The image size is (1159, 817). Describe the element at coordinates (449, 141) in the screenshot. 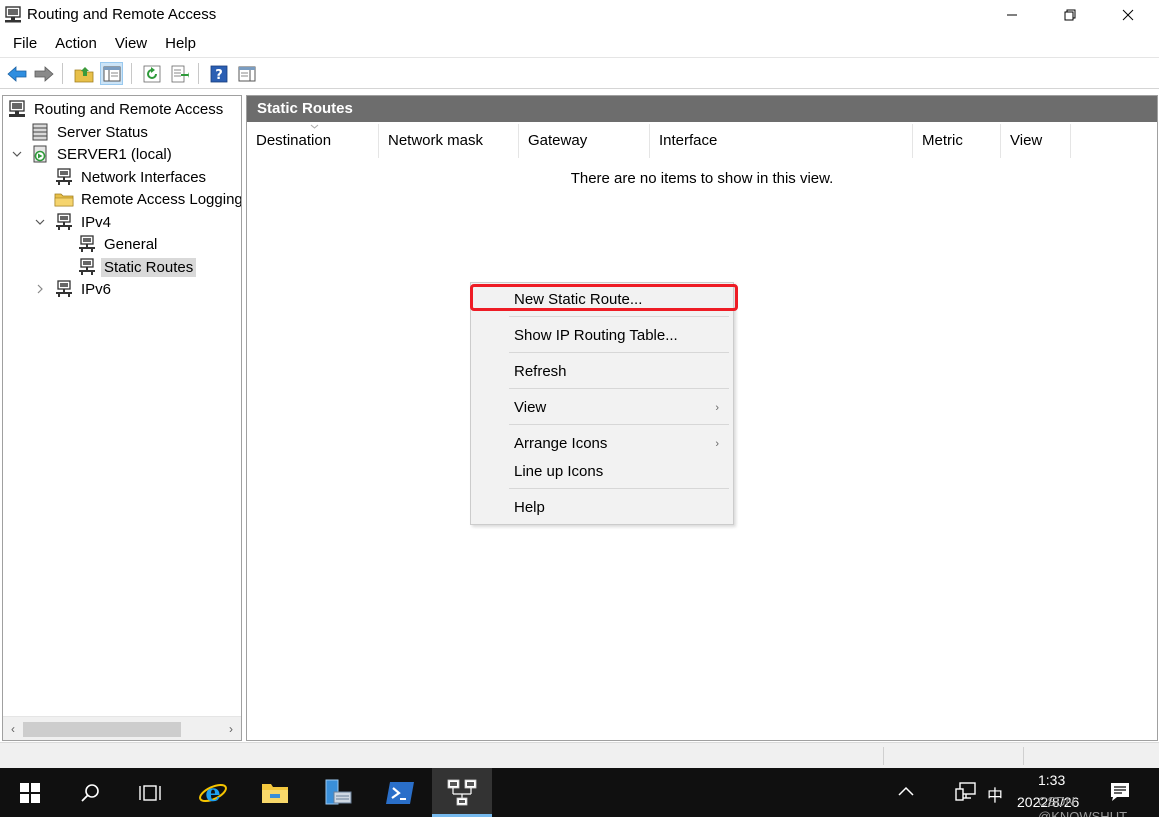

I see `column-network-mask: Network mask` at that location.